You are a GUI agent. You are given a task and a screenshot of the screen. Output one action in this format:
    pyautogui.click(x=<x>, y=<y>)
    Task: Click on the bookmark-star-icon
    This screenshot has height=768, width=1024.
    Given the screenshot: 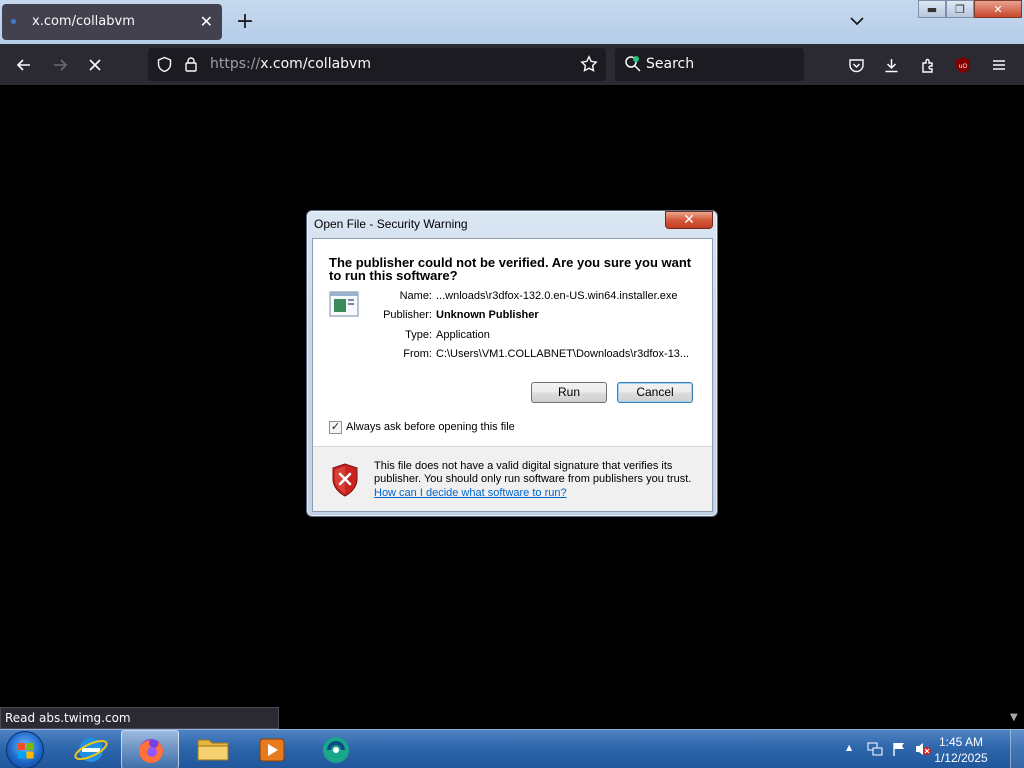 What is the action you would take?
    pyautogui.click(x=589, y=64)
    